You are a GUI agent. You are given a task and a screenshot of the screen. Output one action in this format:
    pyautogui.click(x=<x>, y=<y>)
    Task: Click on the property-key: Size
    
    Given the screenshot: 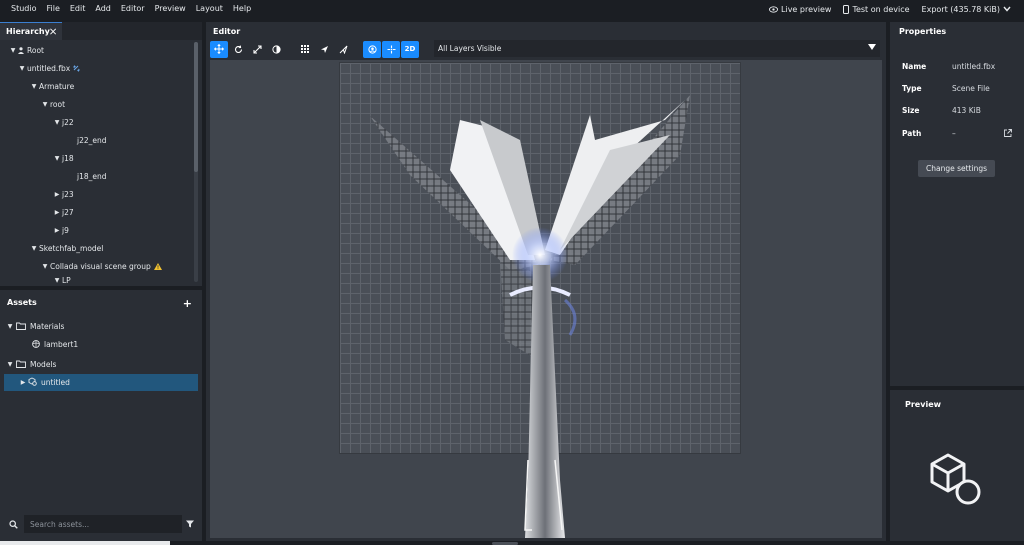 What is the action you would take?
    pyautogui.click(x=911, y=110)
    